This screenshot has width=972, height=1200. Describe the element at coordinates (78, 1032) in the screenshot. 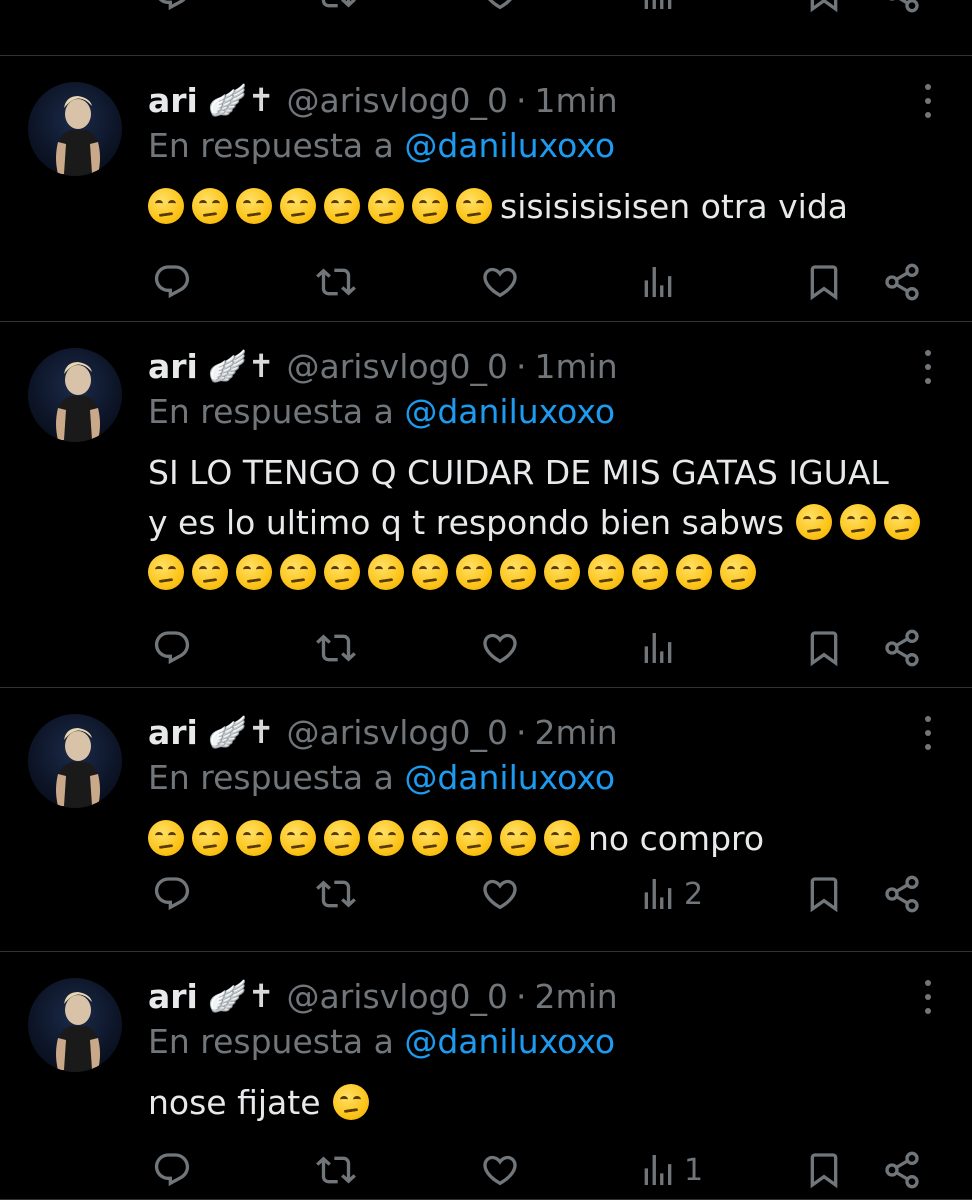

I see `avatar-figure` at that location.